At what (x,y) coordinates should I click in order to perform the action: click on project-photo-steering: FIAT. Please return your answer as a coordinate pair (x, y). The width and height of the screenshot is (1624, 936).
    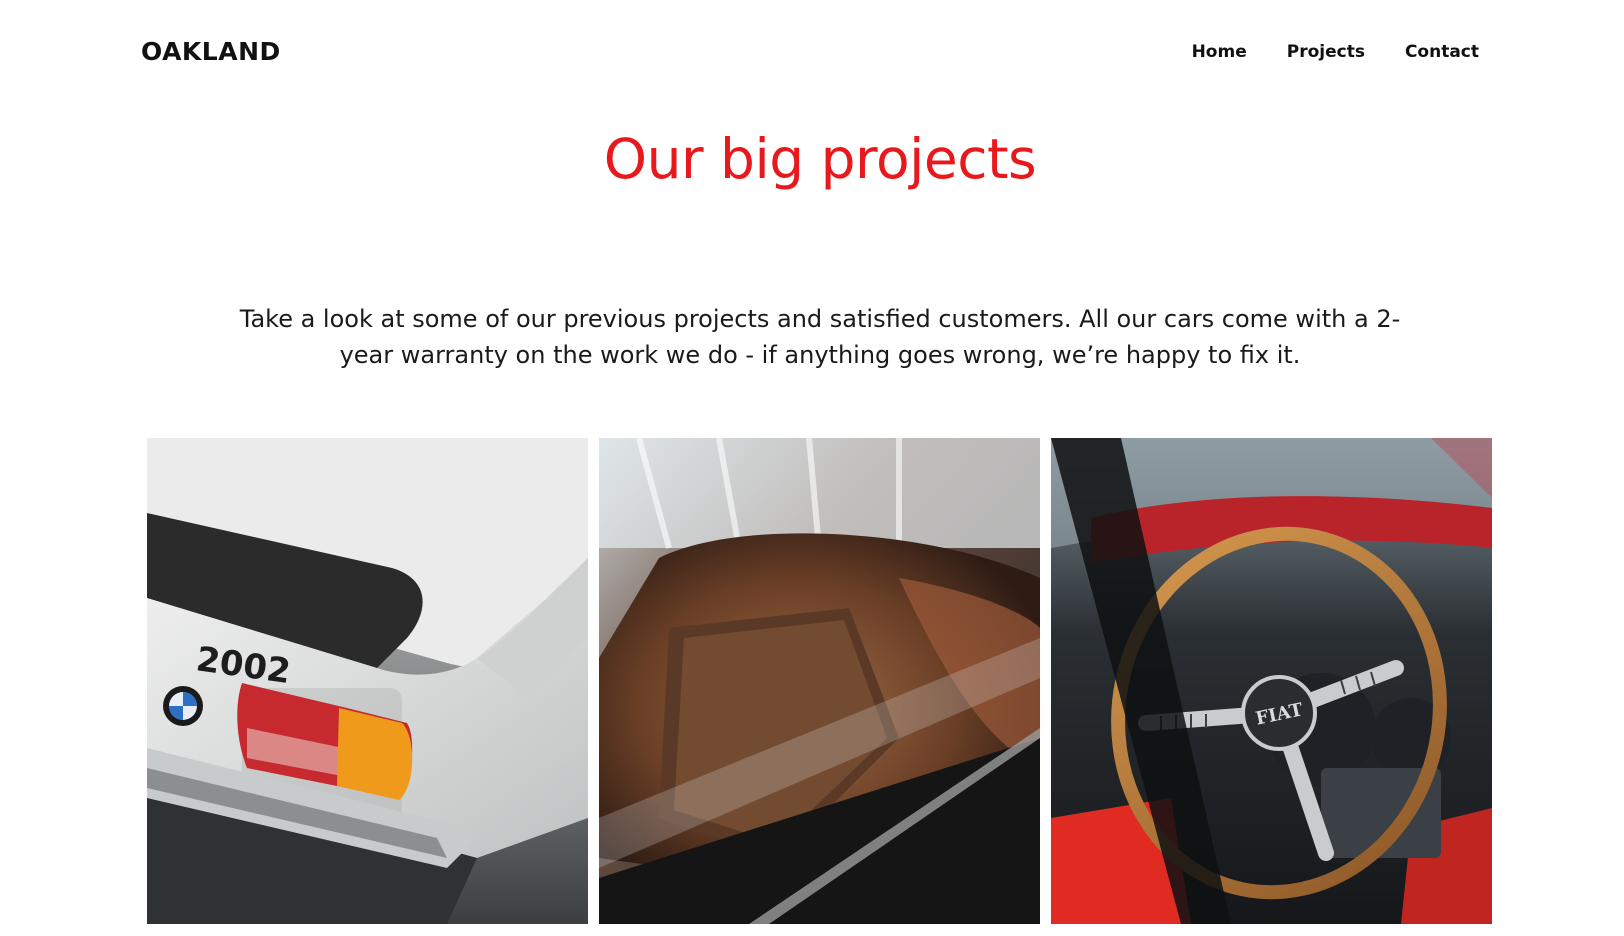
    Looking at the image, I should click on (1271, 681).